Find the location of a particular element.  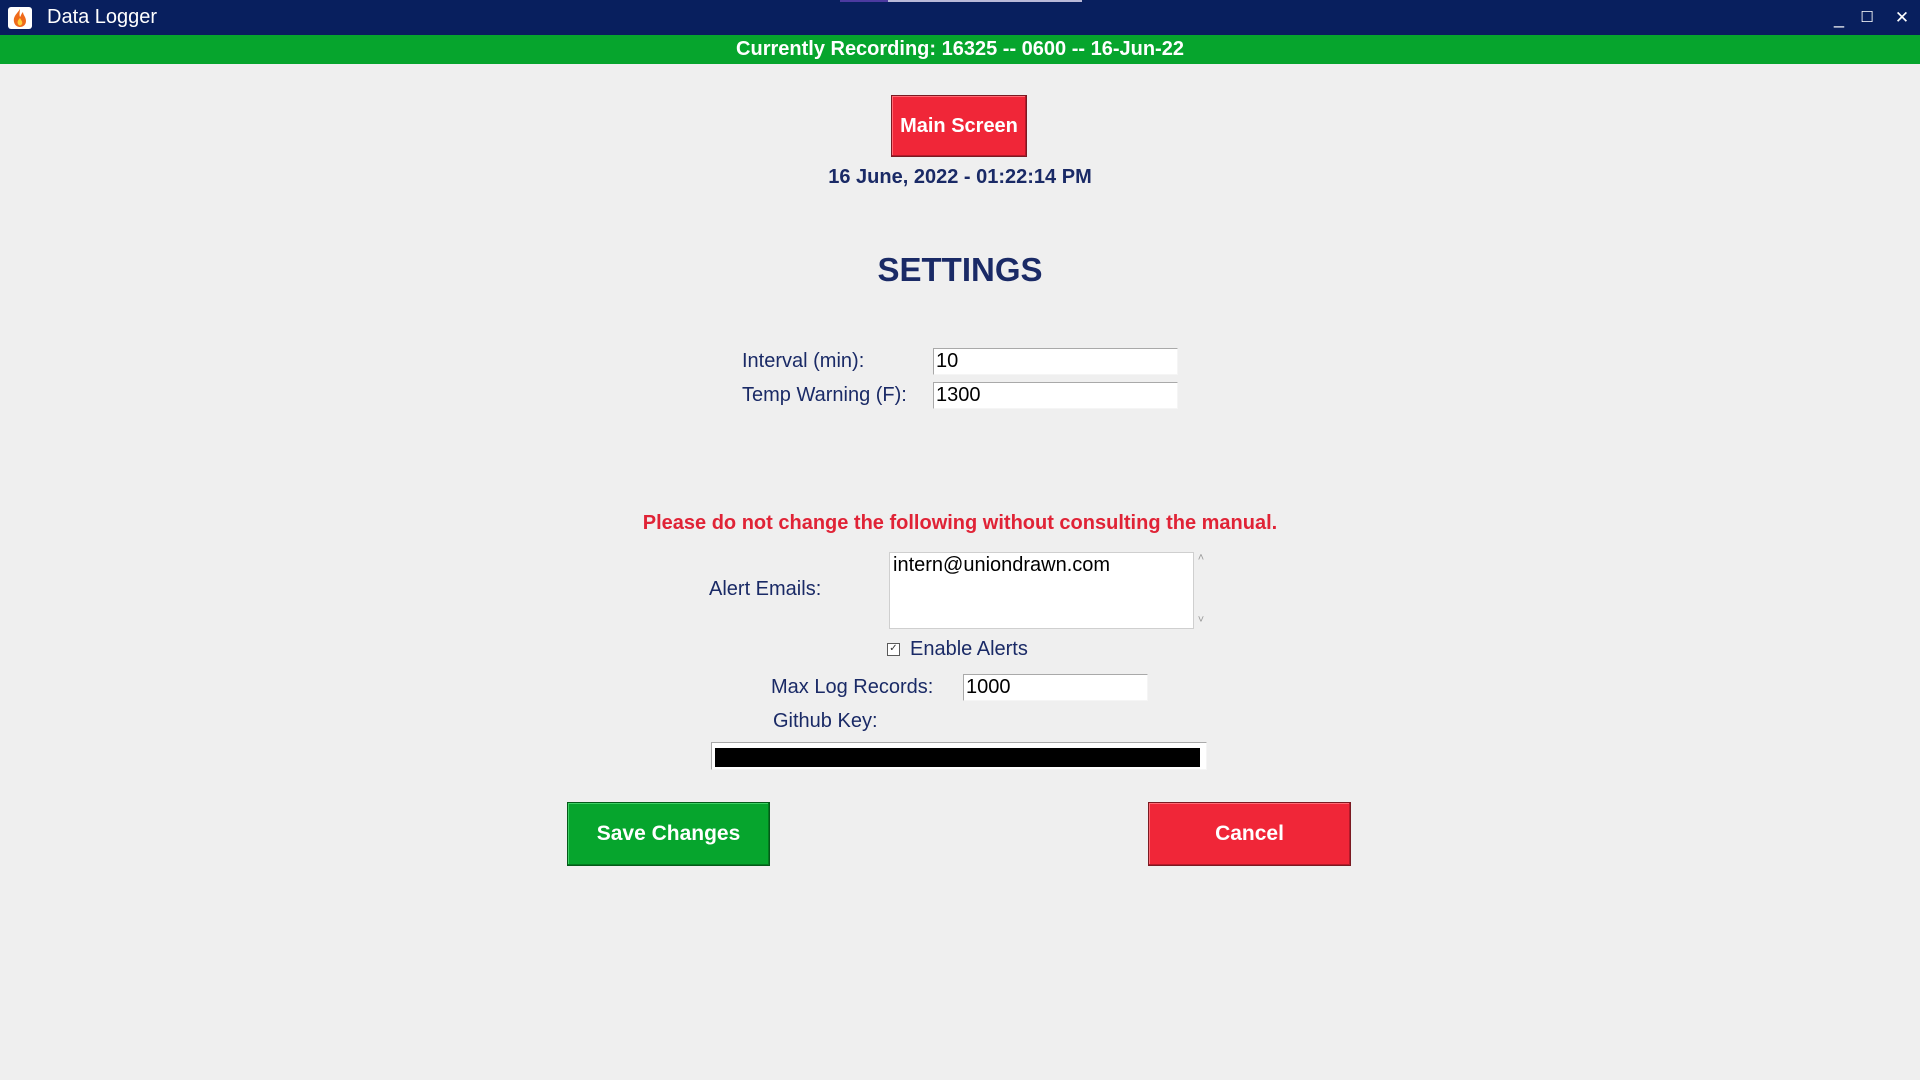

github-key-mask is located at coordinates (957, 757).